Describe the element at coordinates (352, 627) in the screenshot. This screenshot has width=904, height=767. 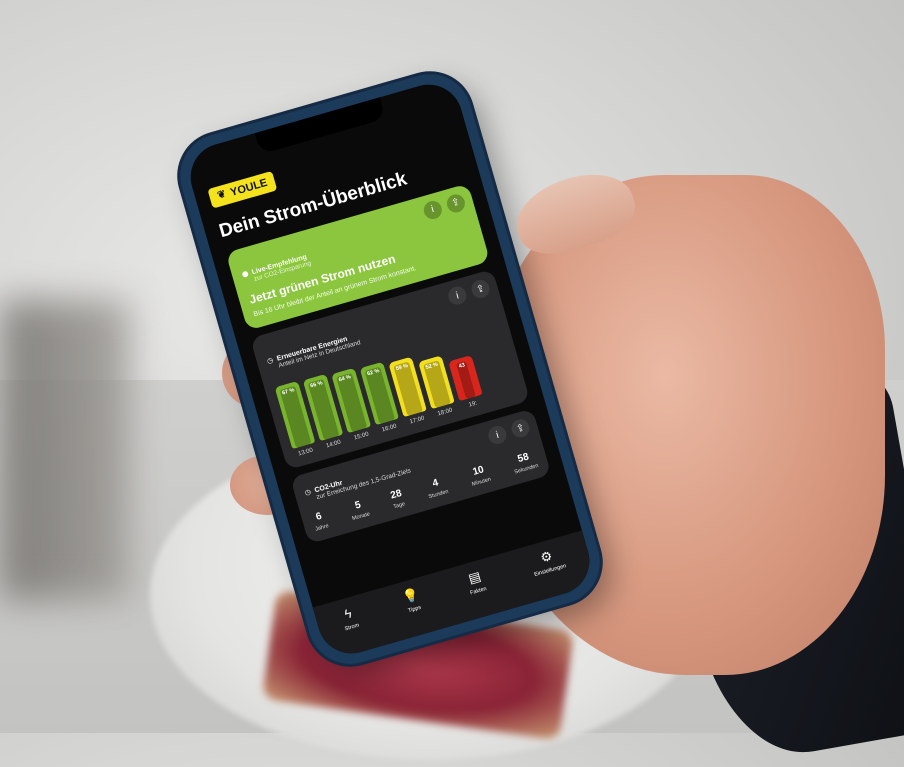
I see `nav-label: Strom` at that location.